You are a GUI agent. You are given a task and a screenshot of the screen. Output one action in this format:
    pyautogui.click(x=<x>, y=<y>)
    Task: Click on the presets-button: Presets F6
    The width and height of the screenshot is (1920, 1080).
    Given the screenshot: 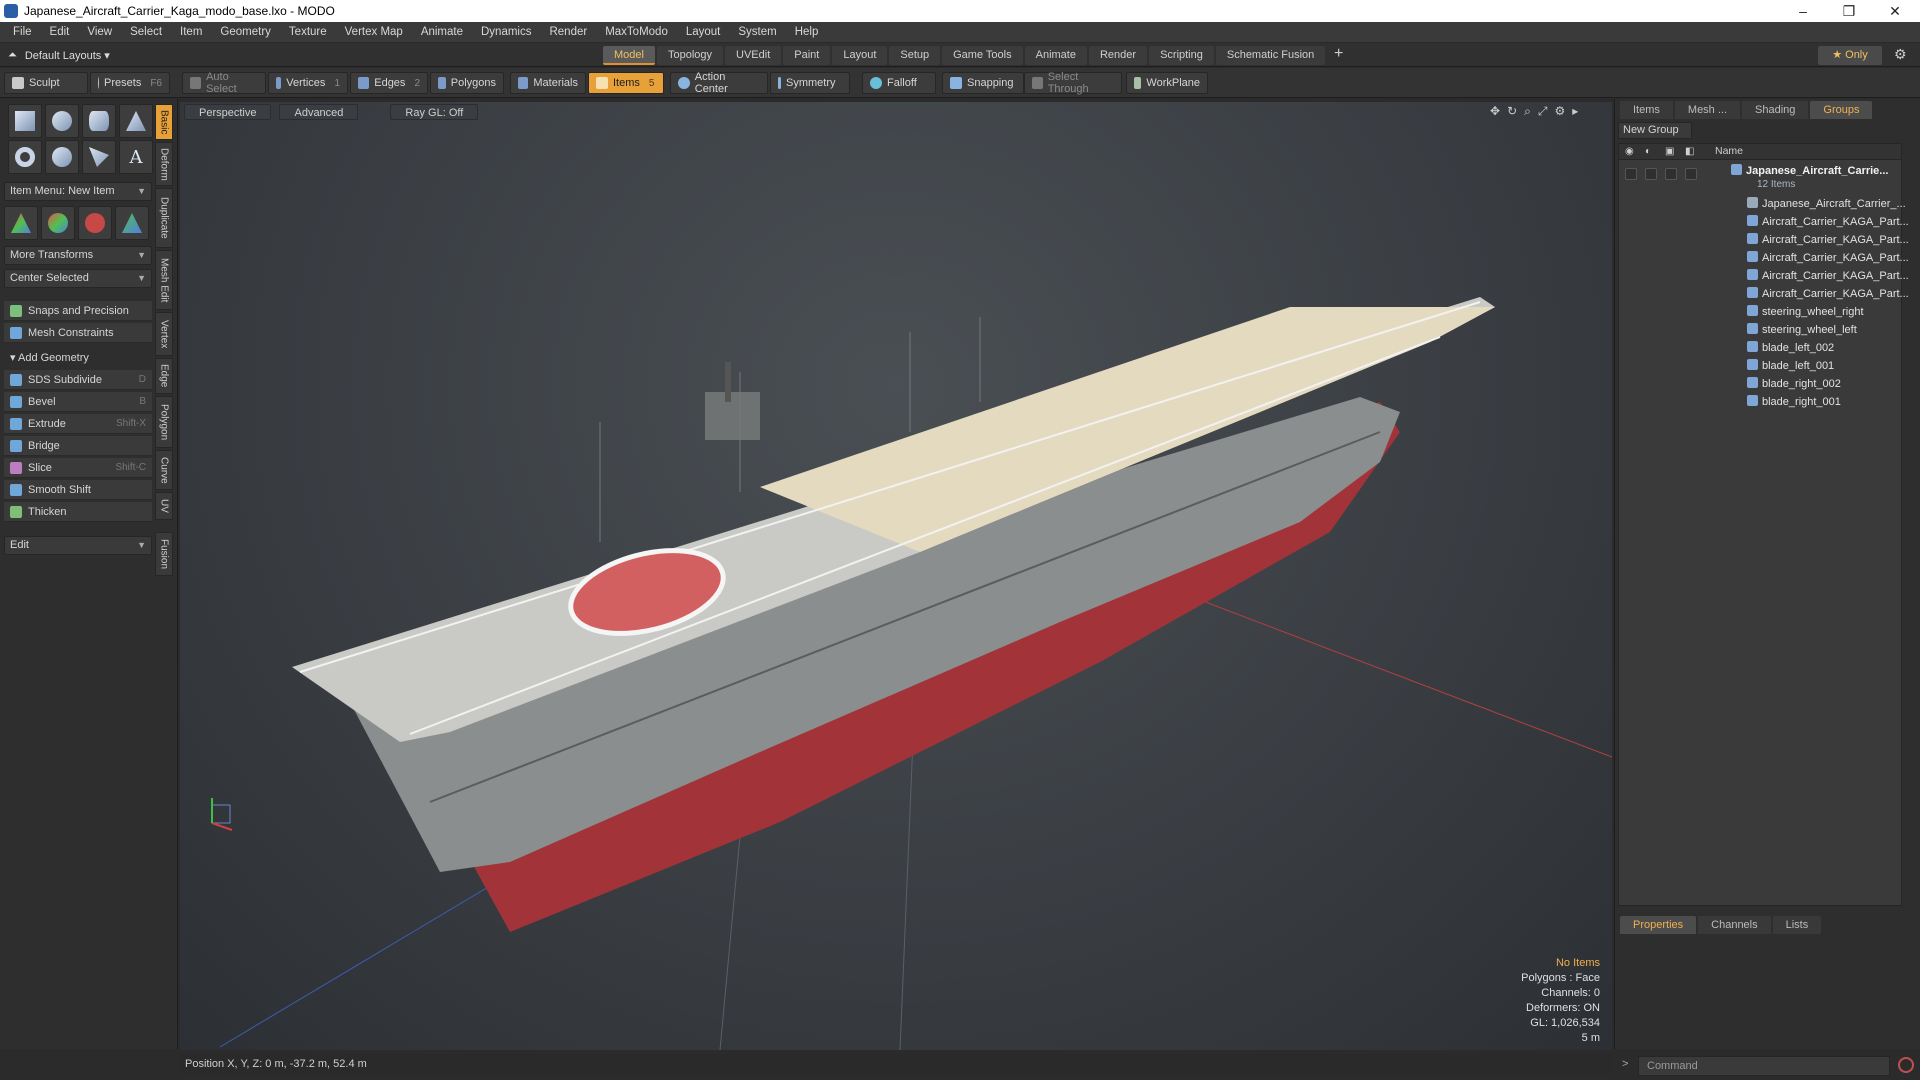 What is the action you would take?
    pyautogui.click(x=130, y=83)
    